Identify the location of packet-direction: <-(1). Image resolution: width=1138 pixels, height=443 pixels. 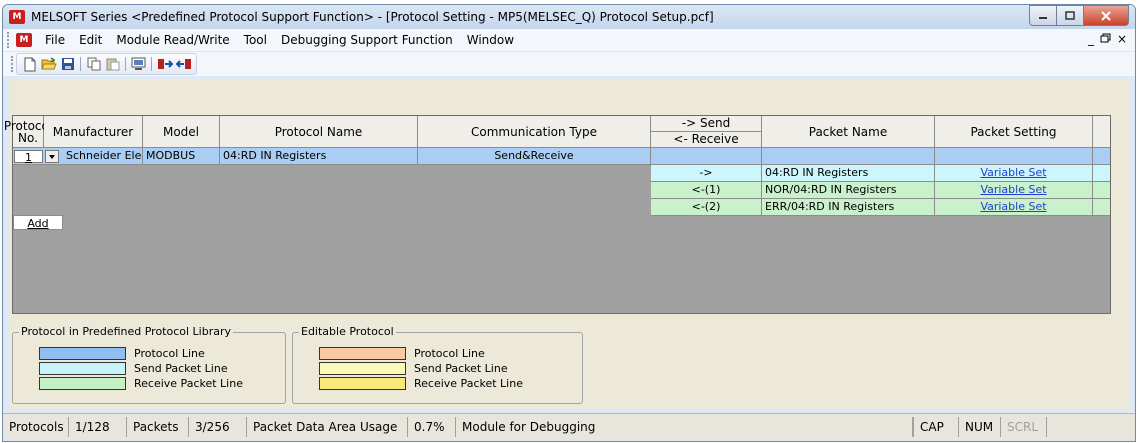
(706, 190).